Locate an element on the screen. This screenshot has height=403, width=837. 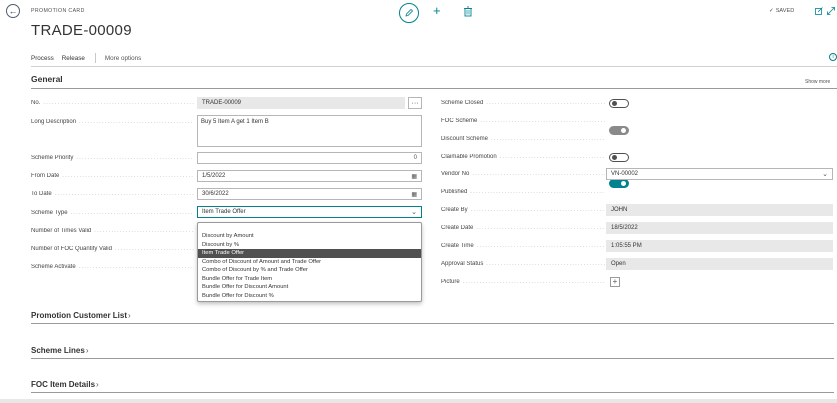
general-divider is located at coordinates (434, 88).